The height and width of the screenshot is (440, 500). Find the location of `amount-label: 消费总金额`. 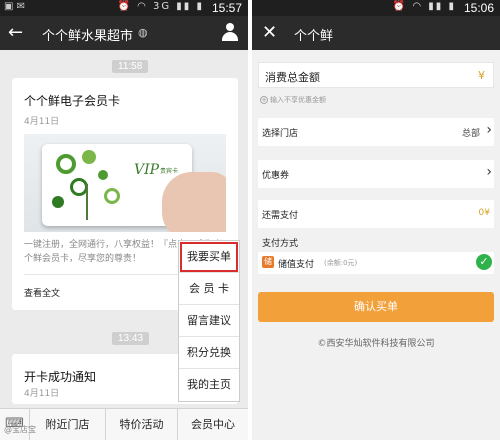

amount-label: 消费总金额 is located at coordinates (292, 77).